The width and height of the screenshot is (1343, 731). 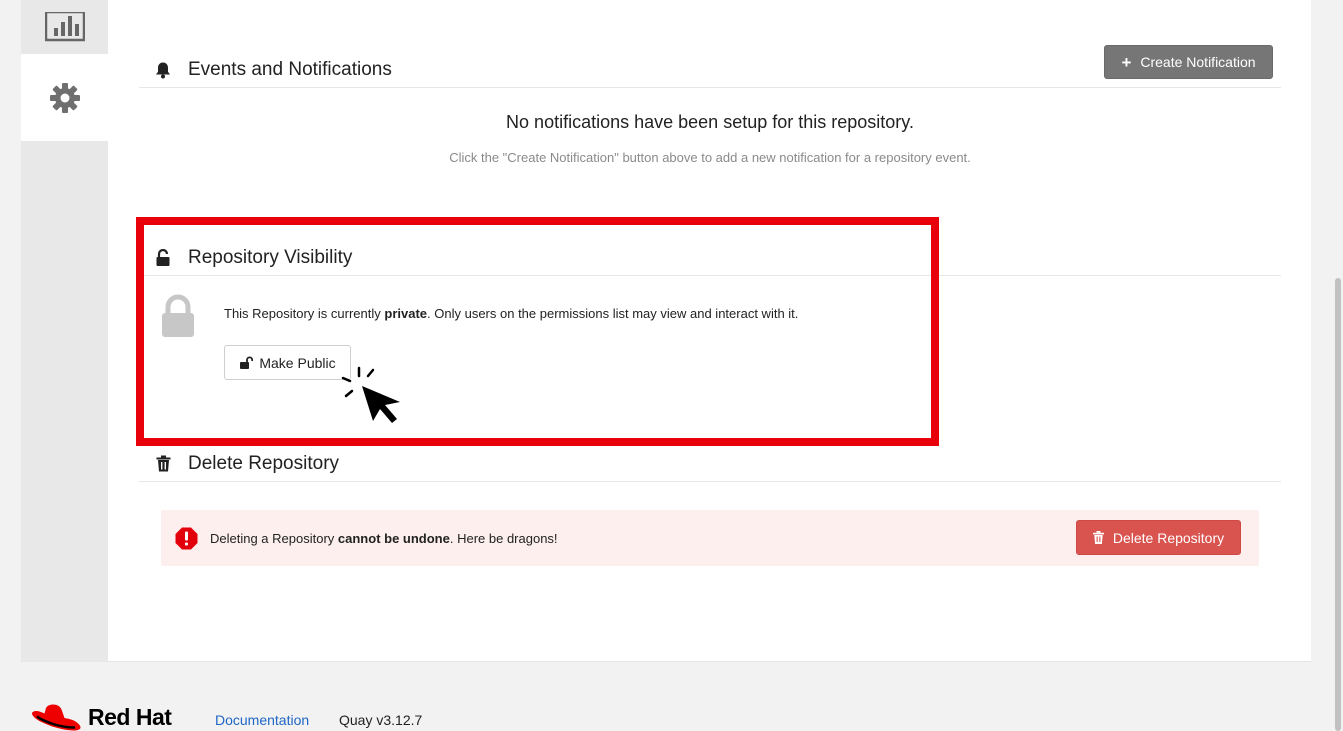 I want to click on lock-icon, so click(x=178, y=315).